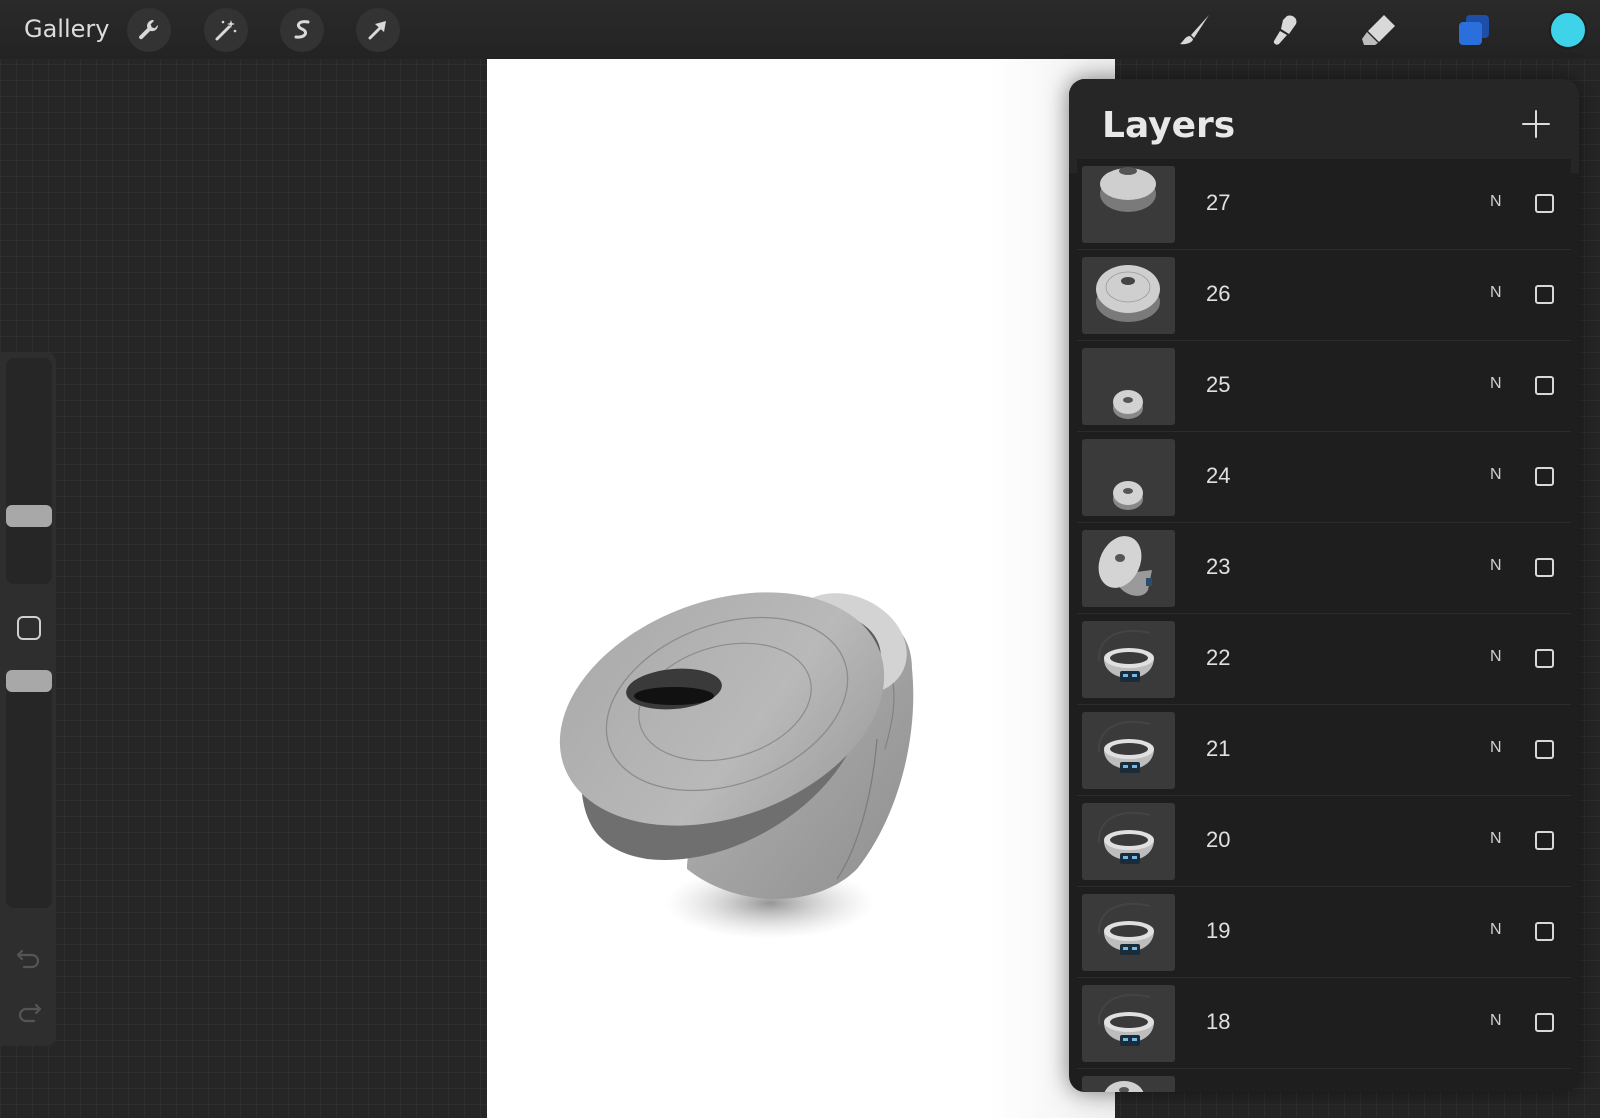 This screenshot has height=1118, width=1600. What do you see at coordinates (1218, 202) in the screenshot?
I see `layer-name: 27` at bounding box center [1218, 202].